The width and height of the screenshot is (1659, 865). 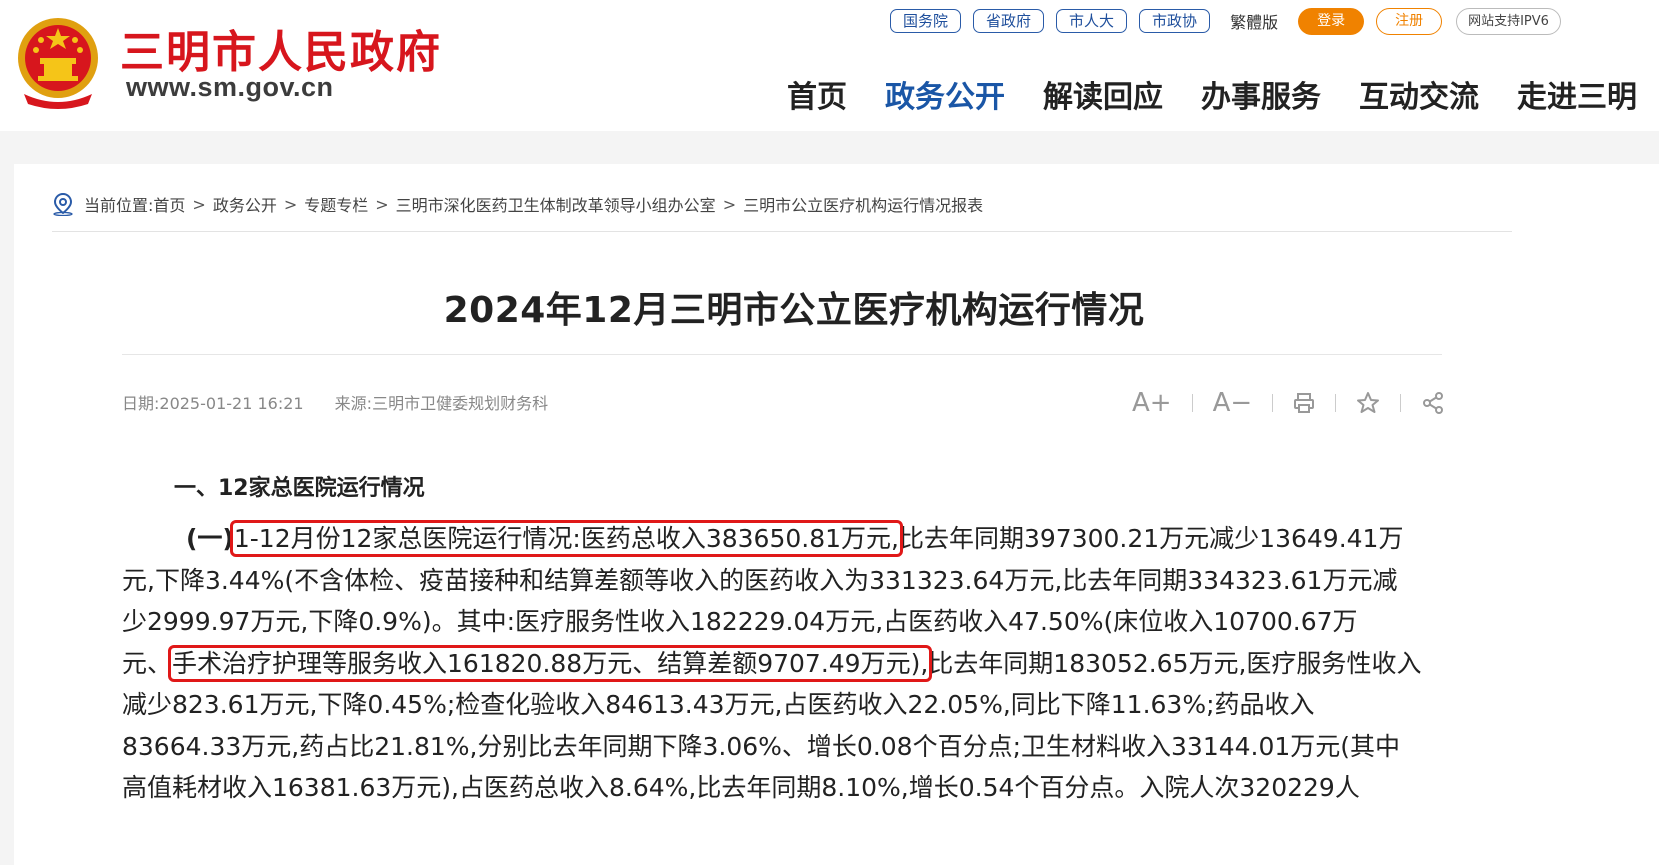 I want to click on article-meta: 日期:2025-01-21 16:21 来源:三明市卫健委规划财务科, so click(x=348, y=402).